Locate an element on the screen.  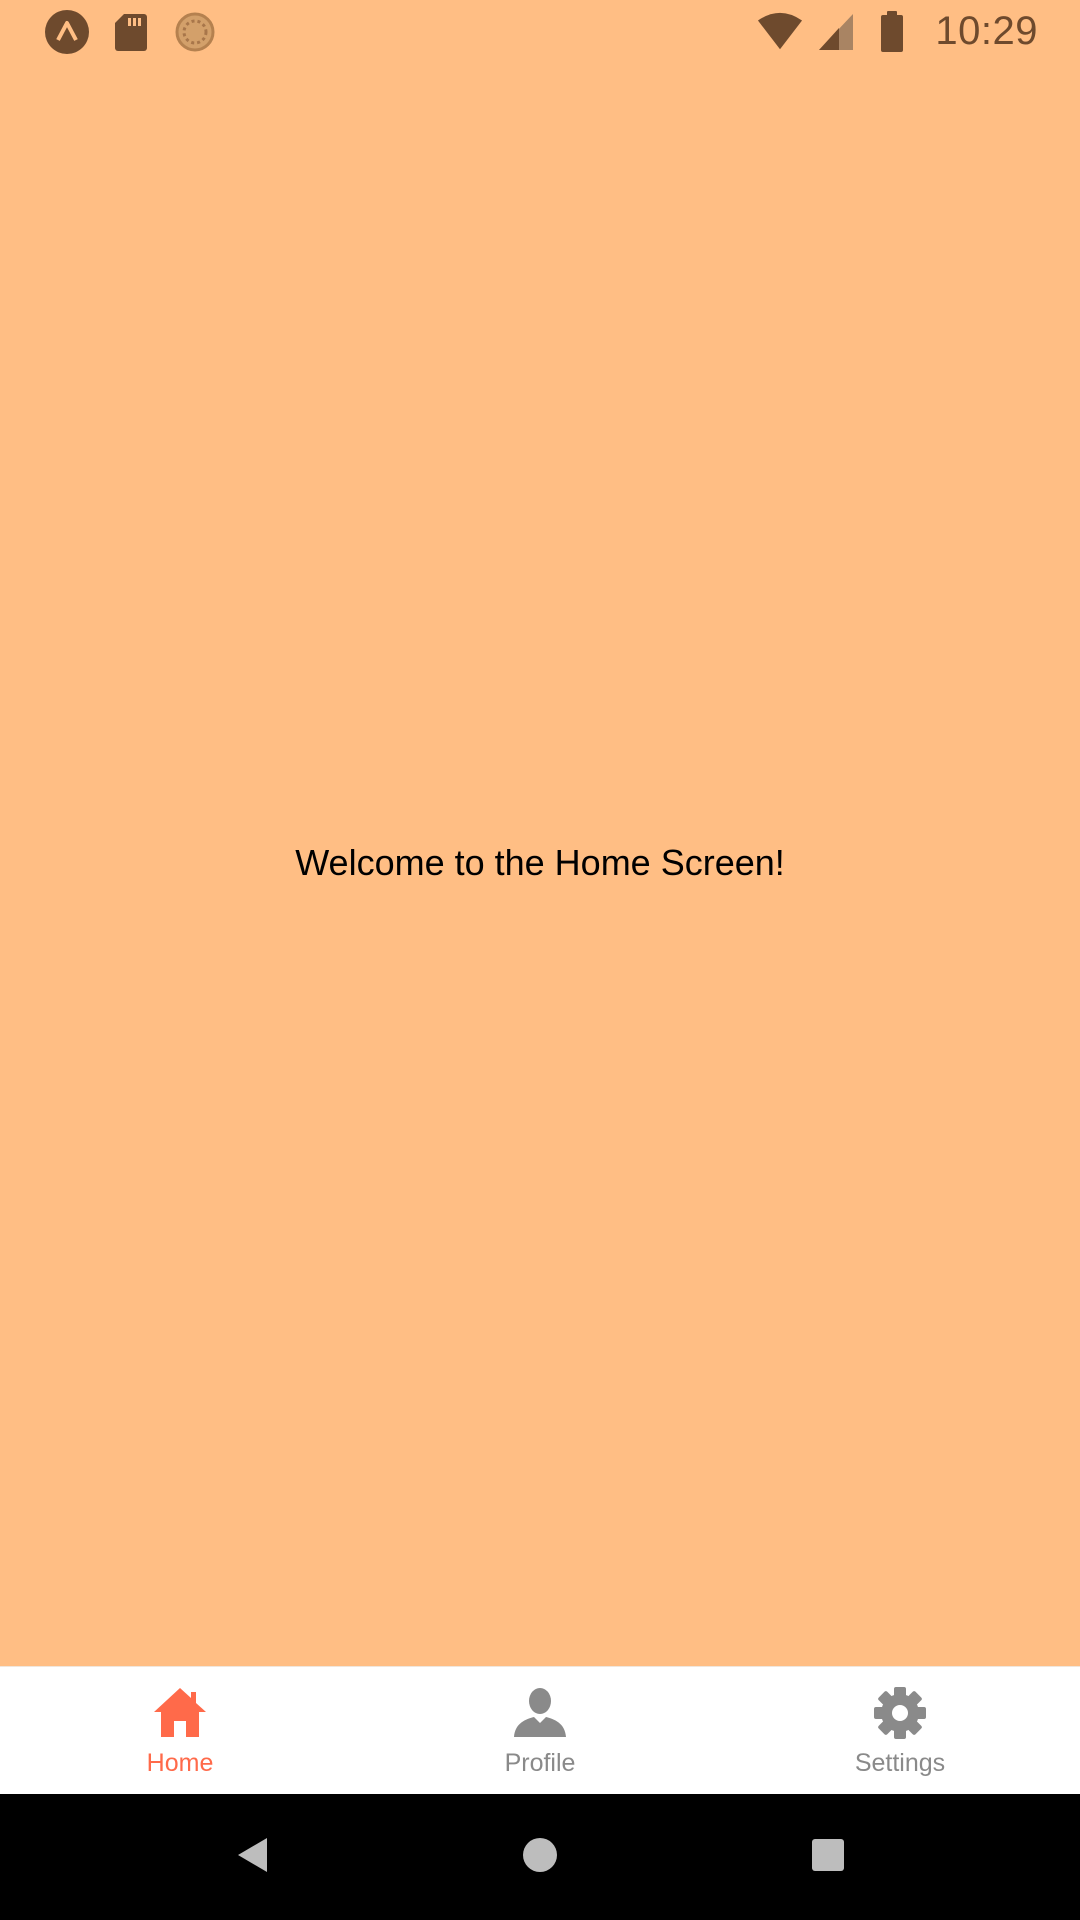
wifi-icon is located at coordinates (780, 32).